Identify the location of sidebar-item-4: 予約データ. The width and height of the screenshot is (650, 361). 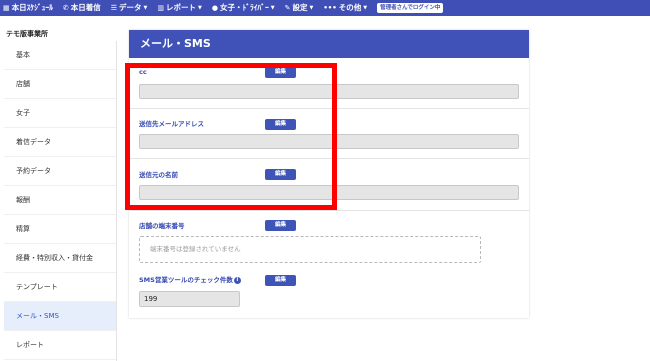
(60, 171).